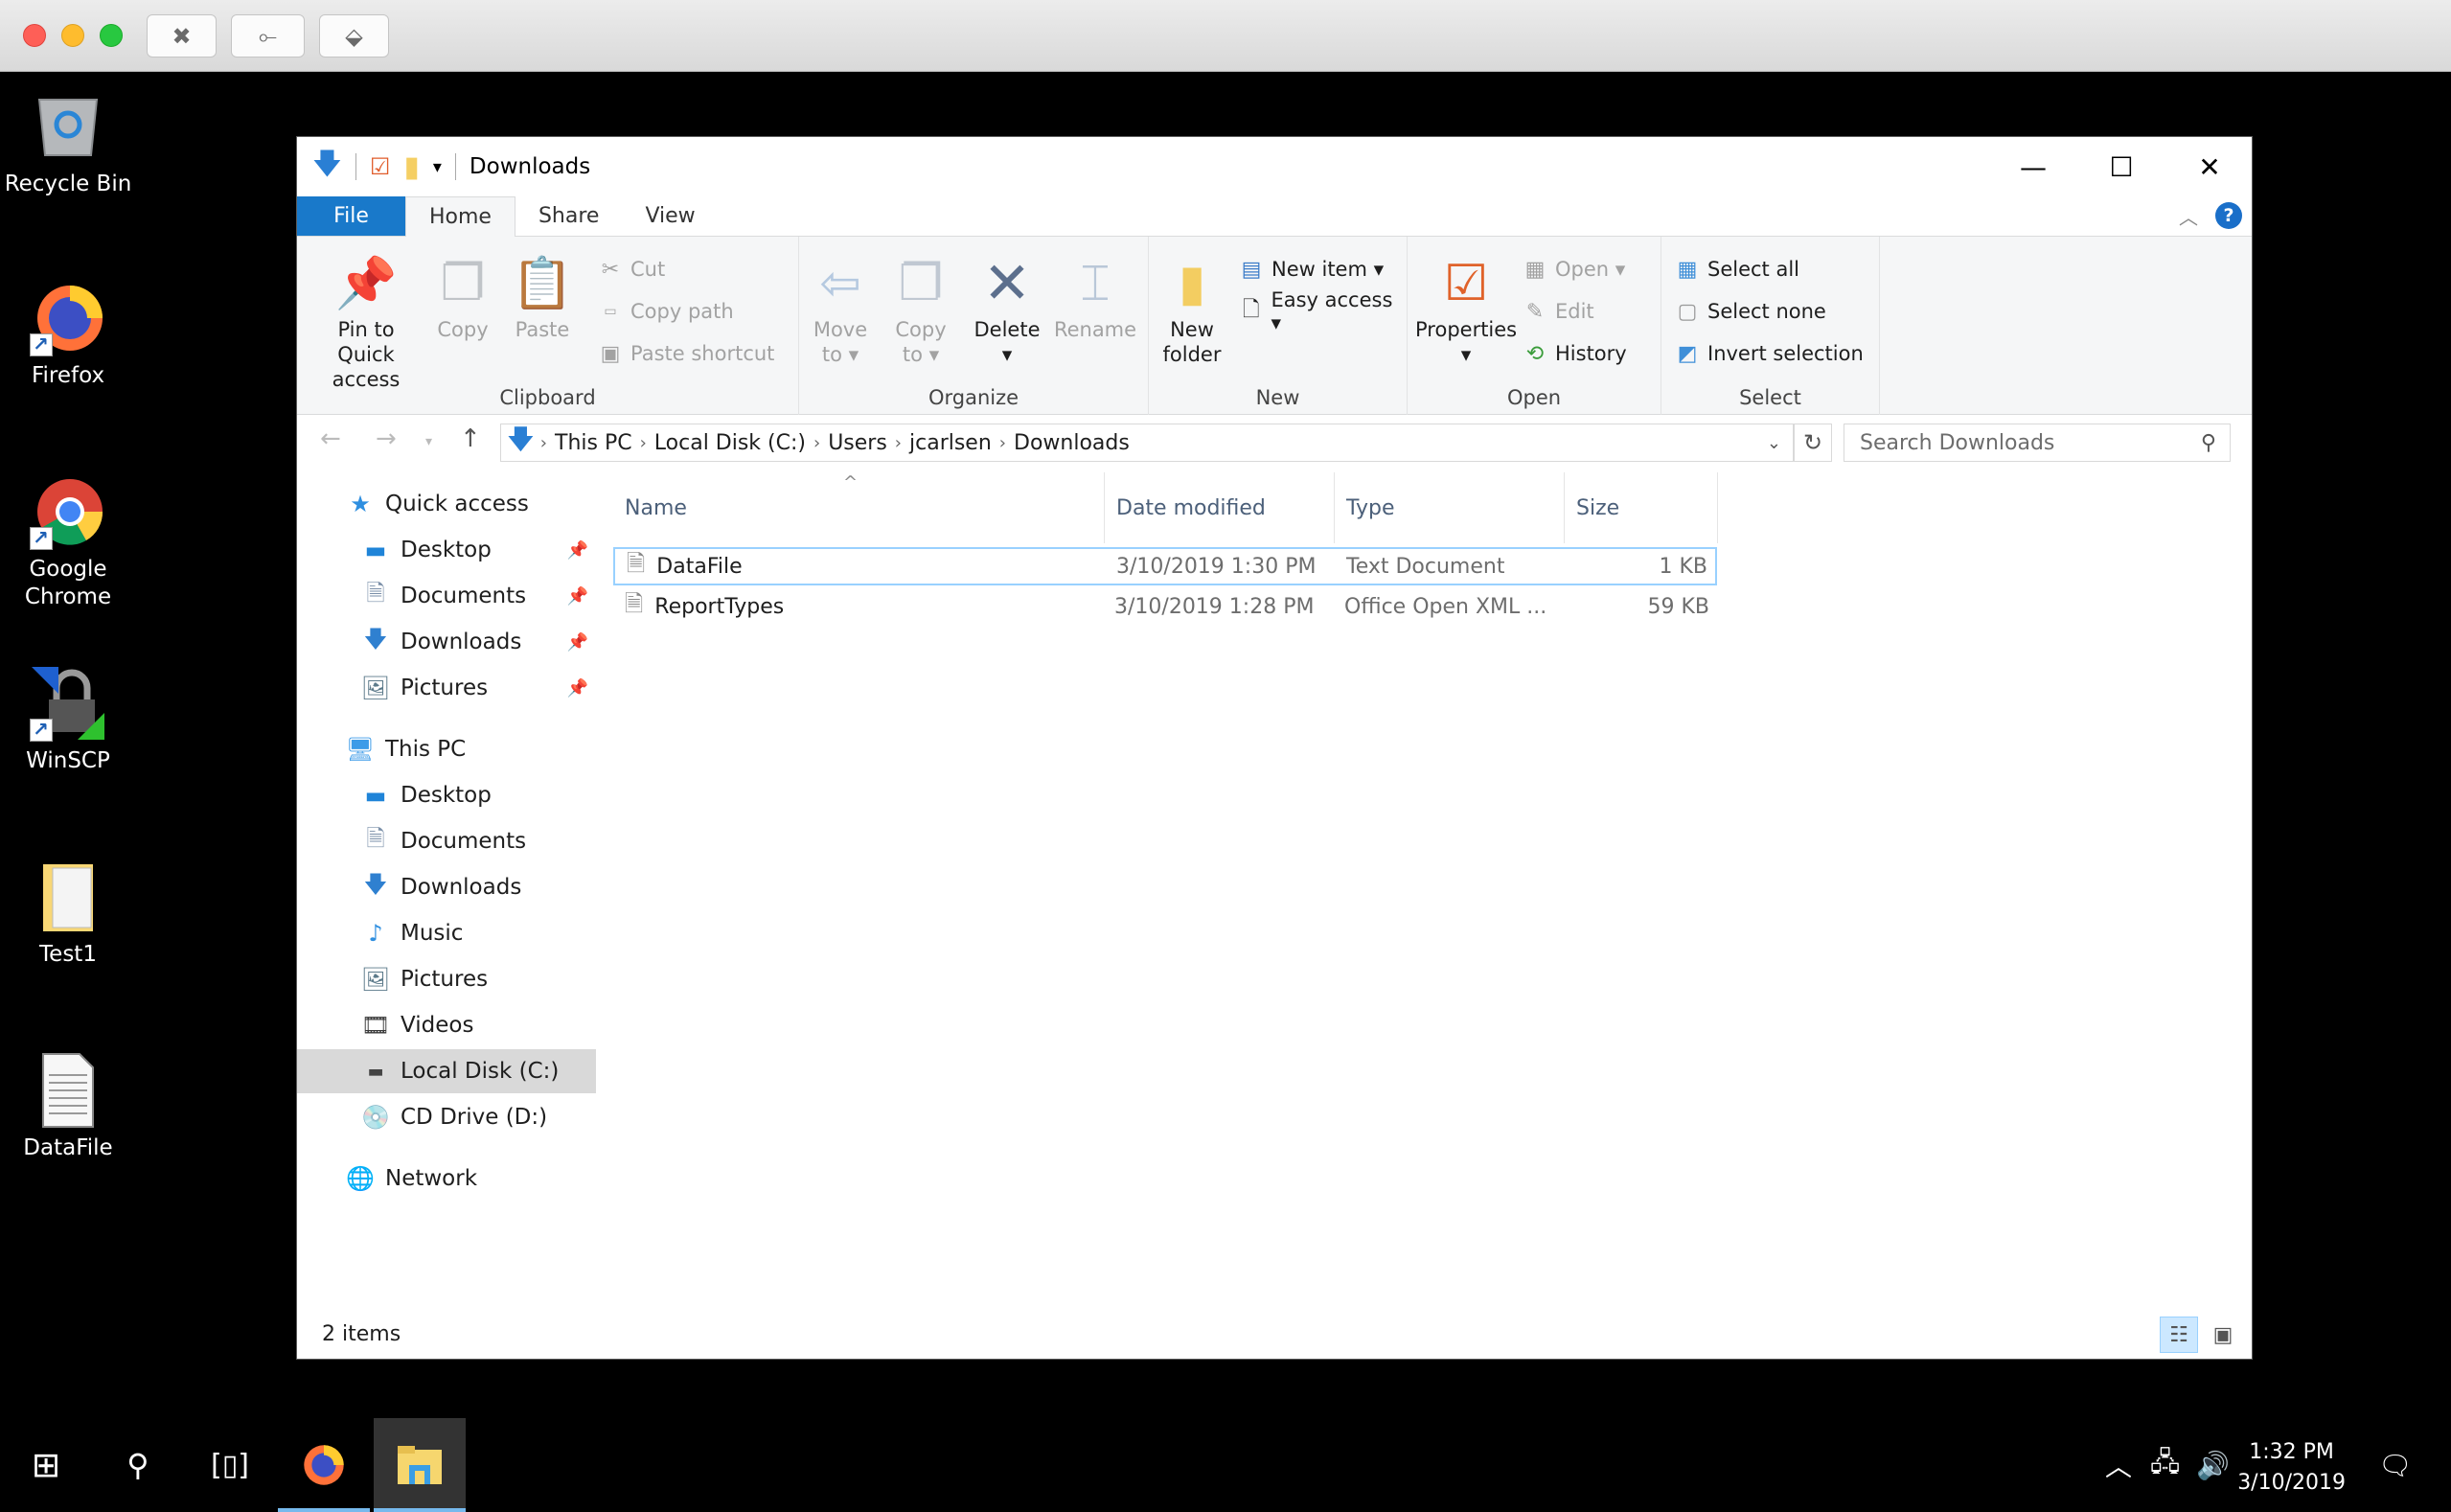  I want to click on refresh-button: ↻, so click(1813, 443).